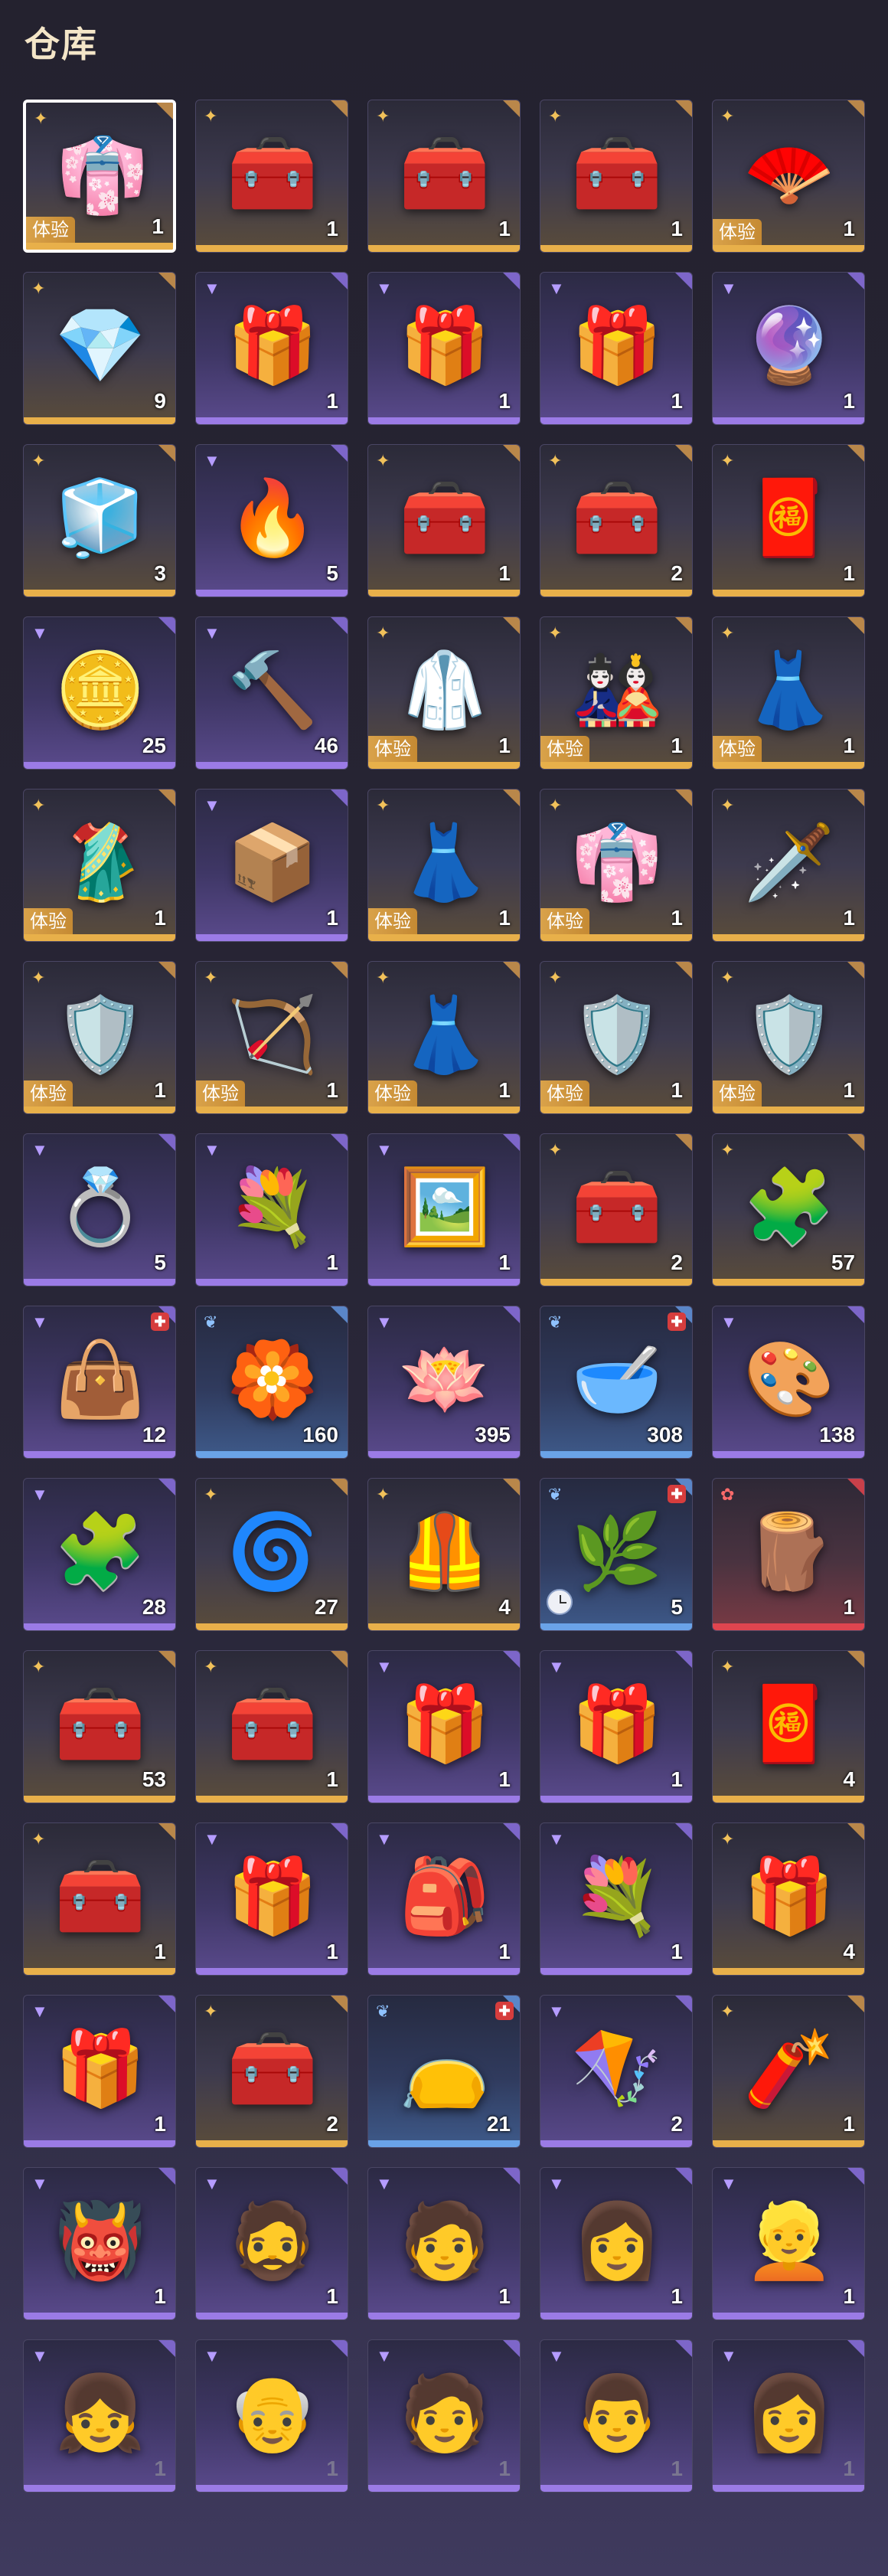 The width and height of the screenshot is (888, 2576). I want to click on inventory-slot: ▼ 🪷 395, so click(444, 1382).